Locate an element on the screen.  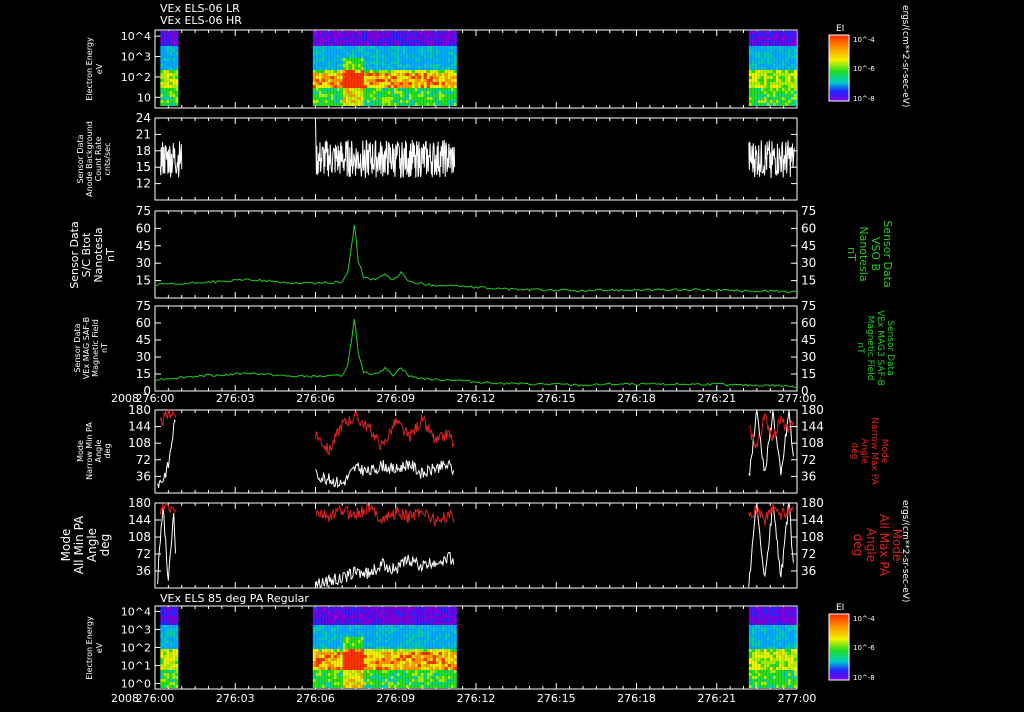
y-tick-label: 10^2 is located at coordinates (136, 77).